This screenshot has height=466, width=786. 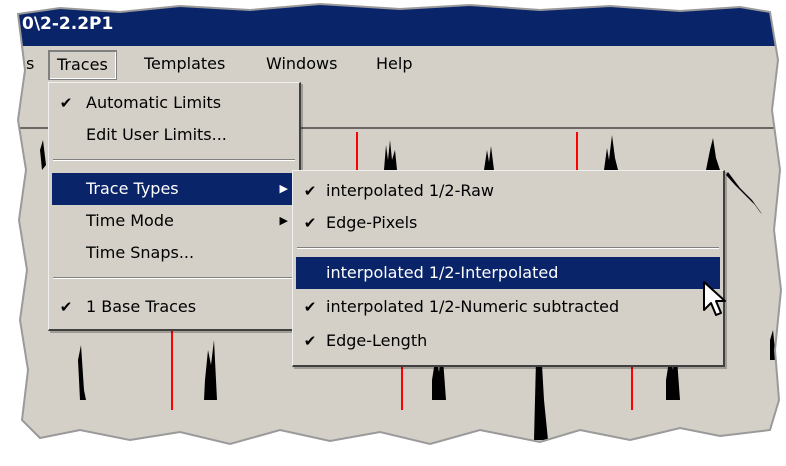 I want to click on menu-item-time-mode: Time Mode ▶, so click(x=174, y=221).